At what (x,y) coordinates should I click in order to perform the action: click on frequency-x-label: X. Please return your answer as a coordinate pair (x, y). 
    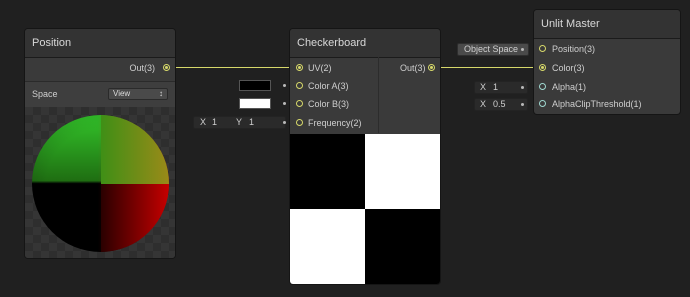
    Looking at the image, I should click on (203, 122).